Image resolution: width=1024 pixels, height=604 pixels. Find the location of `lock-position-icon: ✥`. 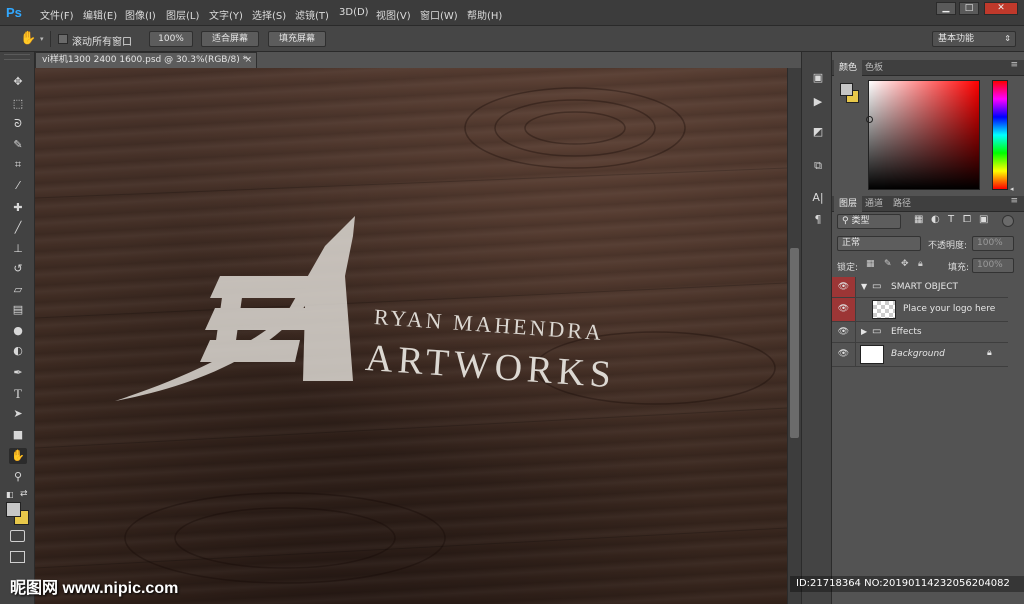

lock-position-icon: ✥ is located at coordinates (905, 264).